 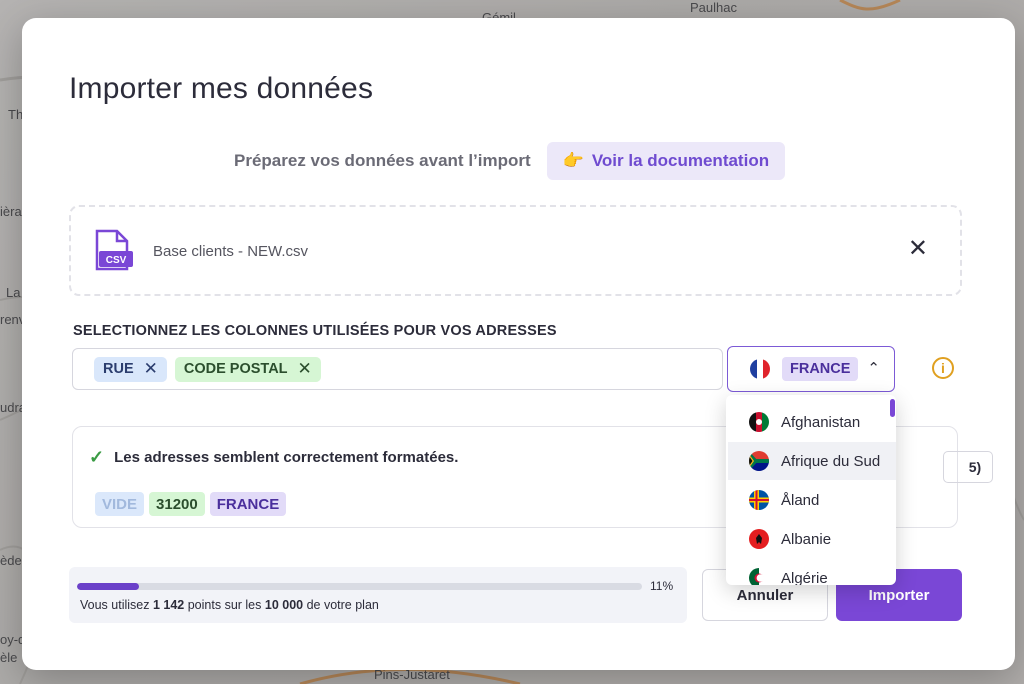 I want to click on country-select: FRANCE ⌃, so click(x=811, y=369).